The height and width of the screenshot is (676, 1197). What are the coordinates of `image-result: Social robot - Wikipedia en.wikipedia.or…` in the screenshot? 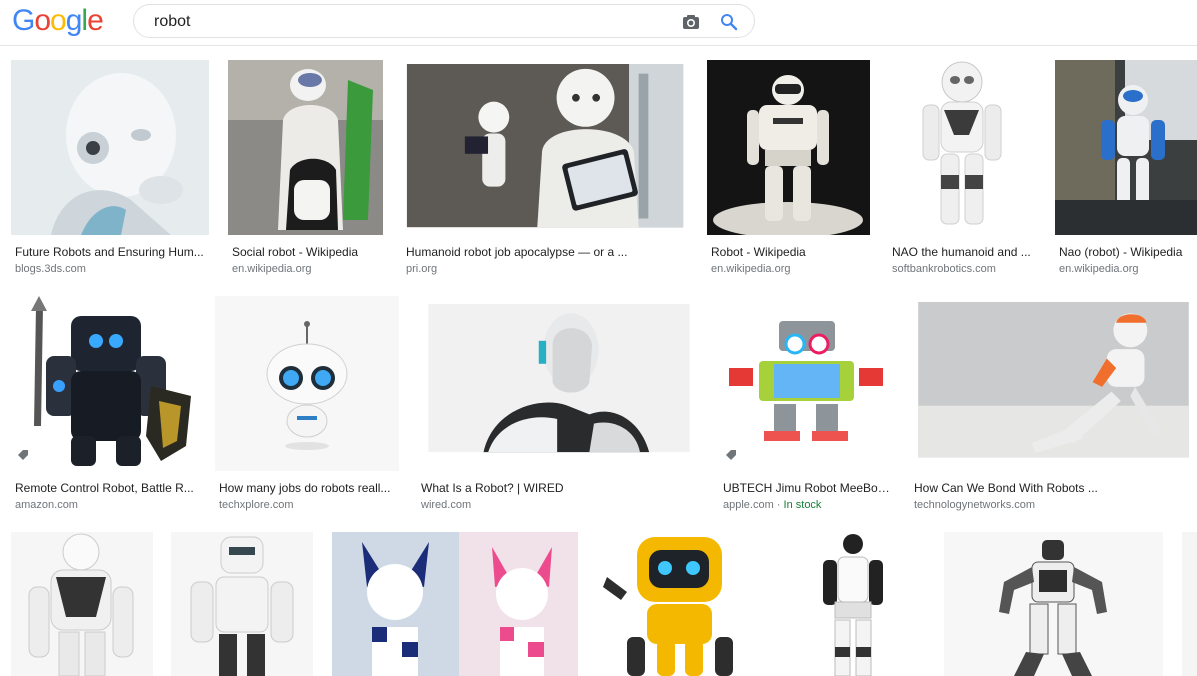 It's located at (305, 167).